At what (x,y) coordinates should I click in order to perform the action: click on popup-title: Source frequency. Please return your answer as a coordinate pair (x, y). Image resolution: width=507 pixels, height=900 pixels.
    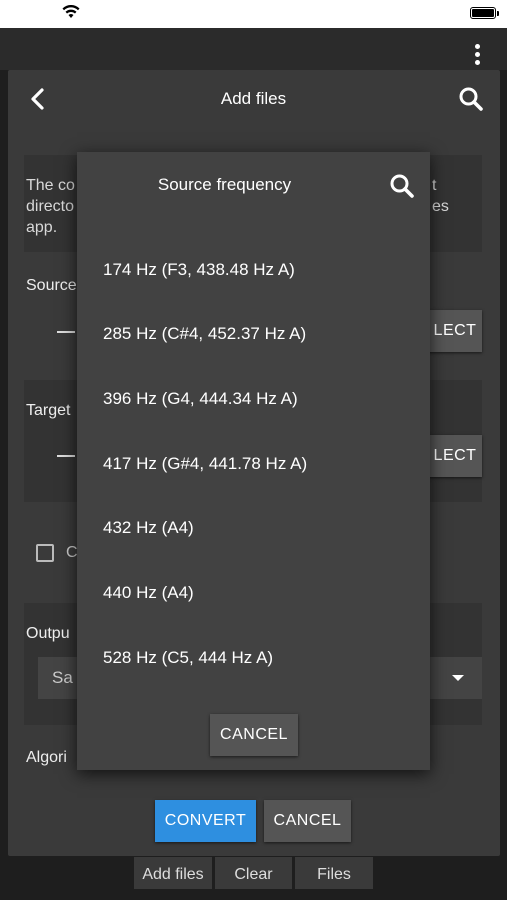
    Looking at the image, I should click on (224, 184).